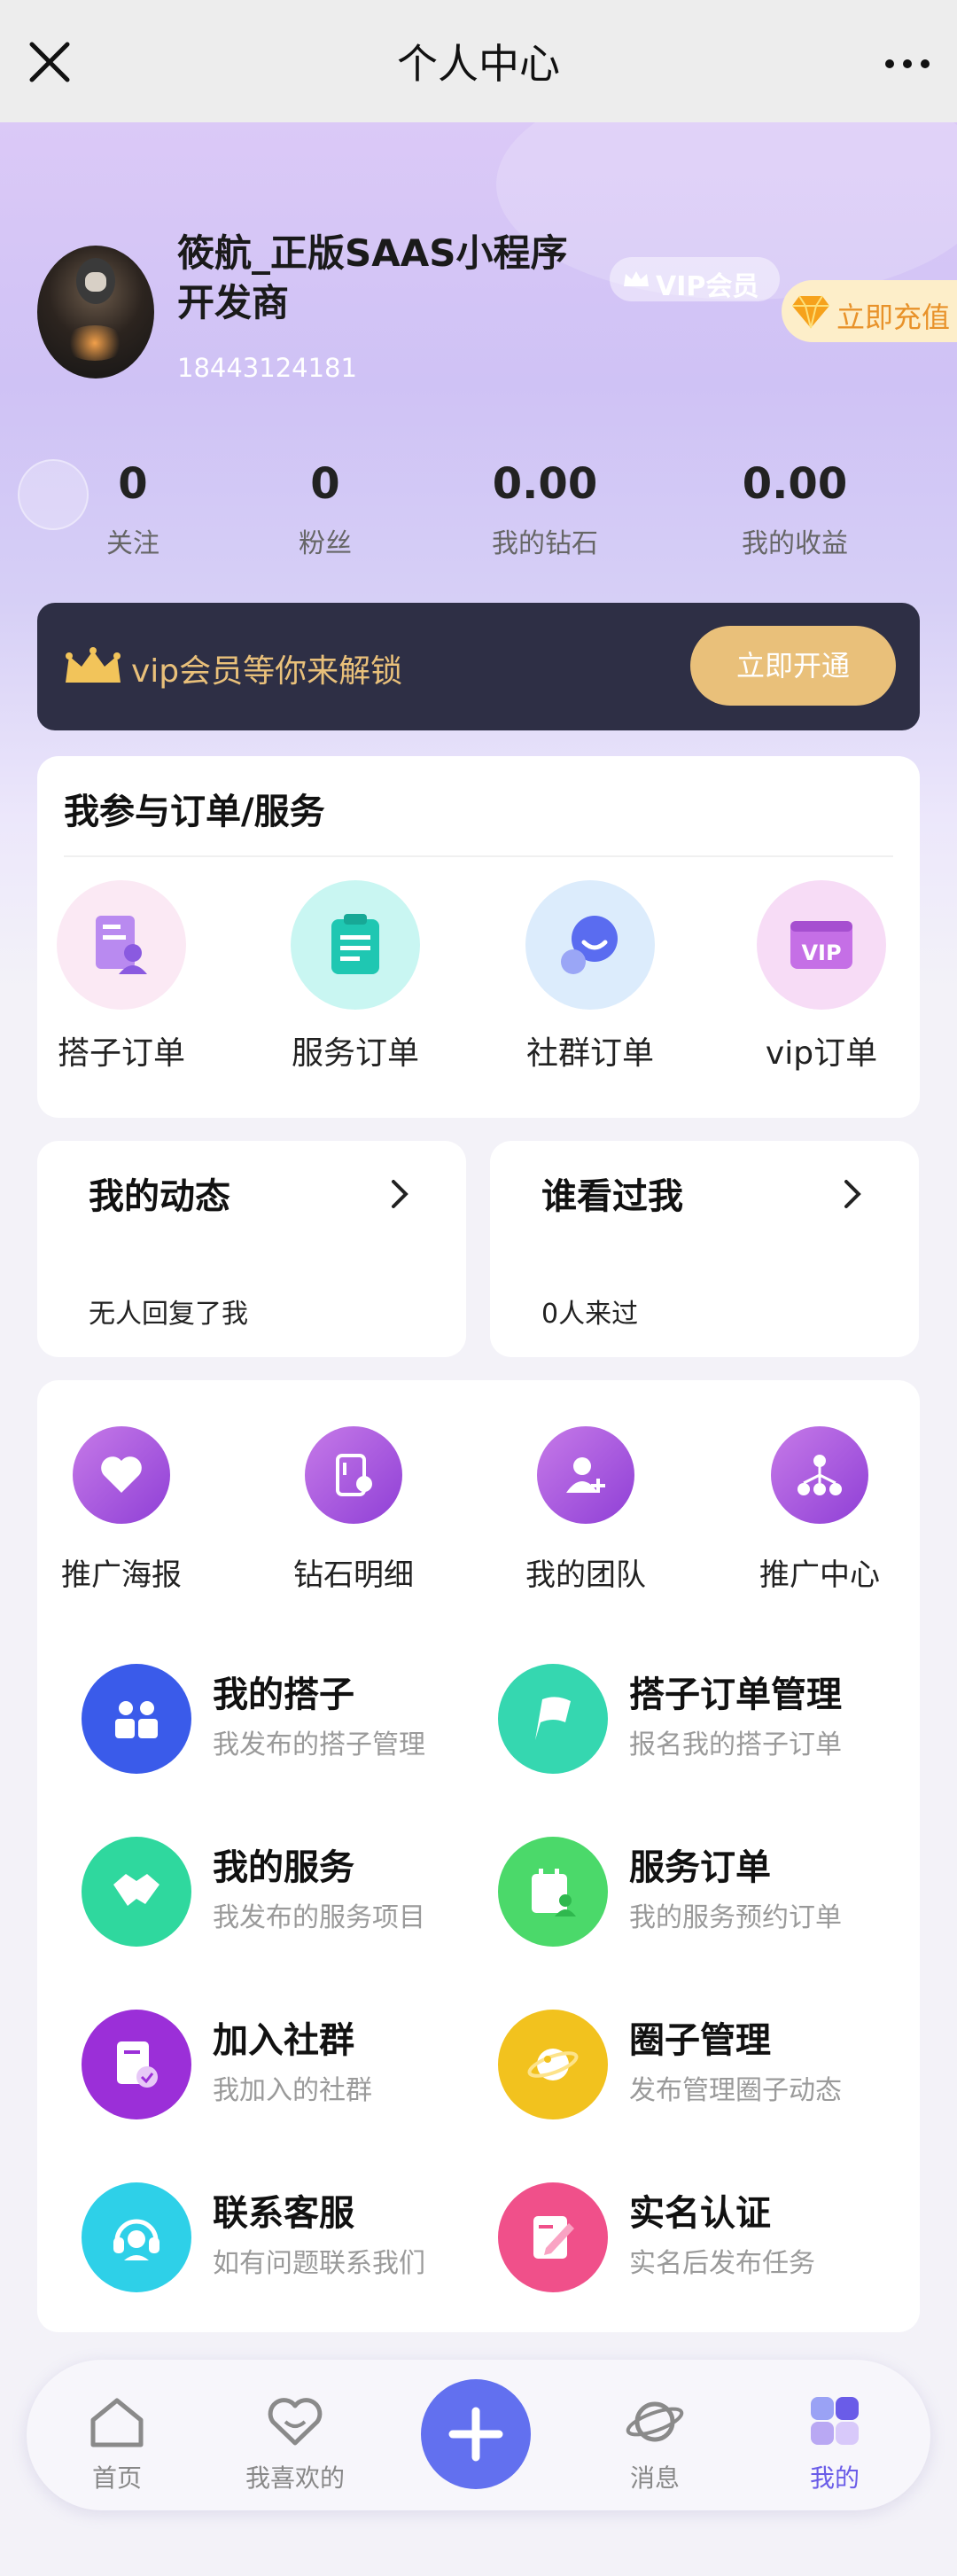 Image resolution: width=957 pixels, height=2576 pixels. I want to click on tab-bar: 首页 我喜欢的 消息 我的, so click(478, 2435).